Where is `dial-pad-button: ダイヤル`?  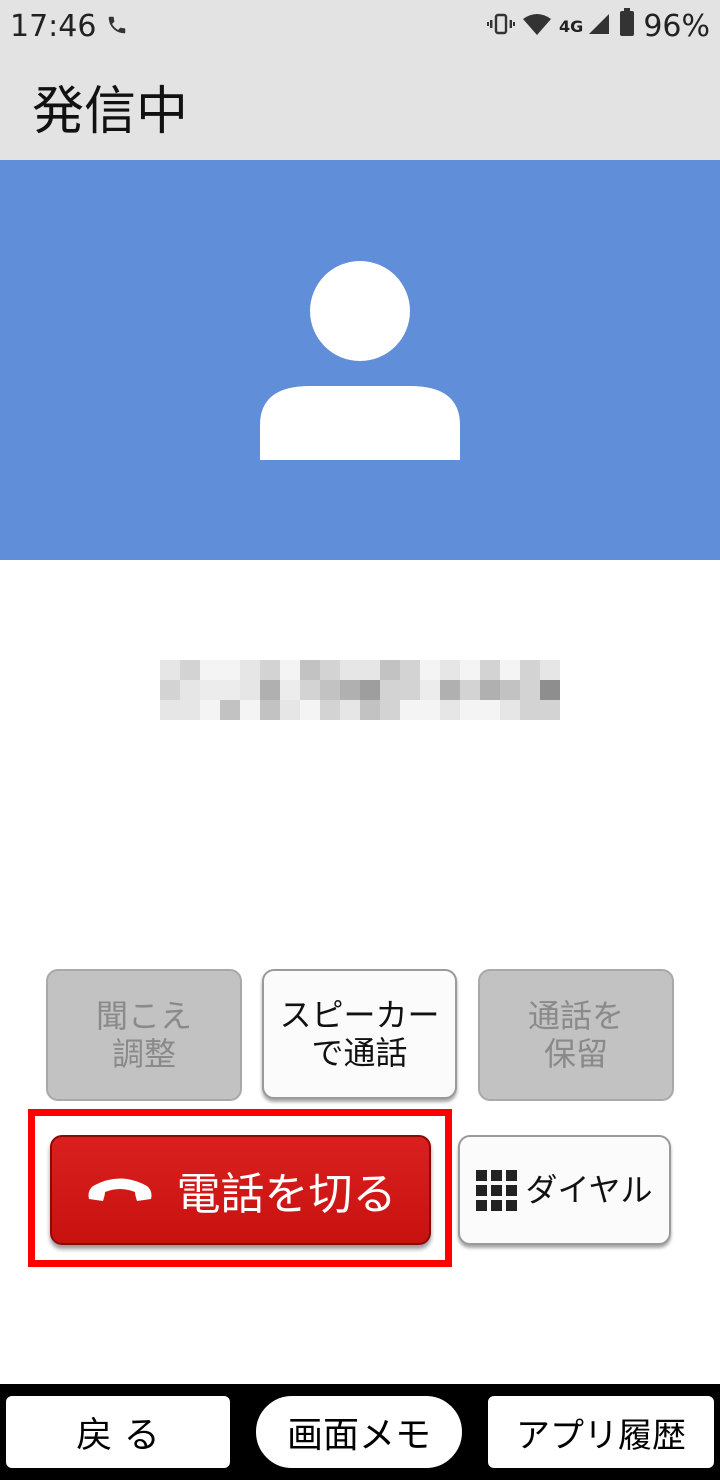
dial-pad-button: ダイヤル is located at coordinates (564, 1190).